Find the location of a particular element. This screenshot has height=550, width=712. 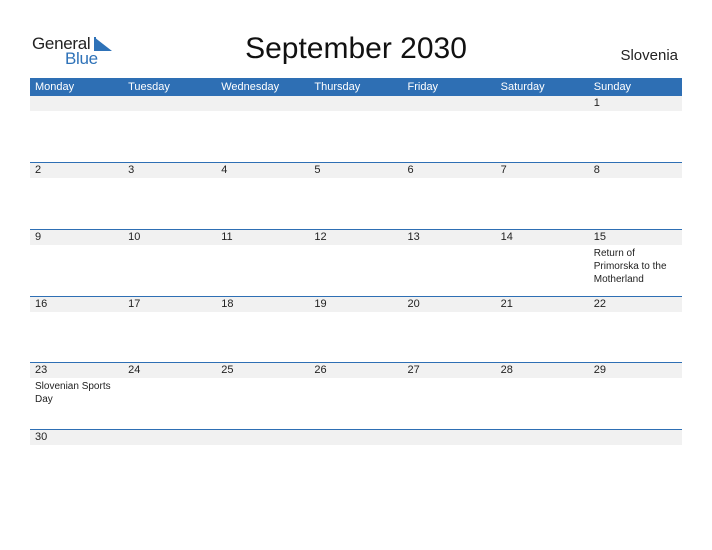

week-row: 2345678 is located at coordinates (356, 170).